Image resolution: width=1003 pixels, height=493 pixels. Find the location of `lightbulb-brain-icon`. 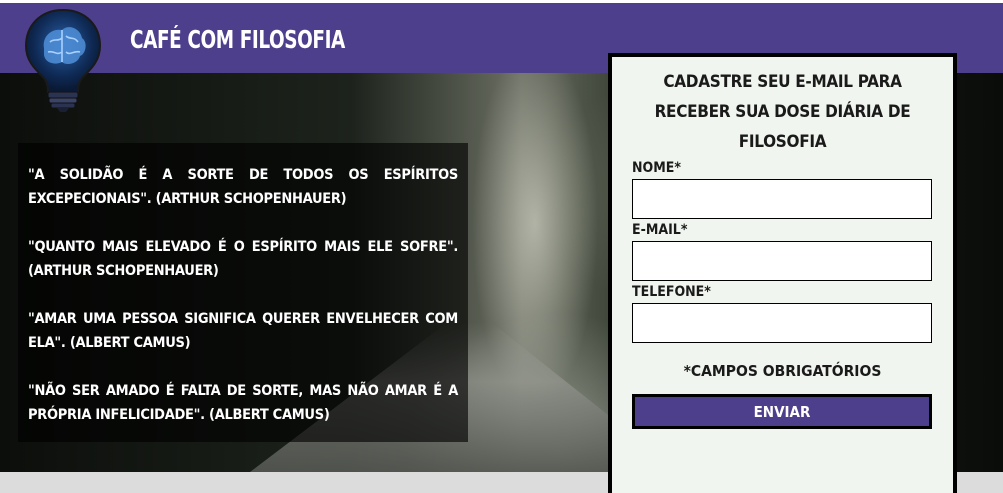

lightbulb-brain-icon is located at coordinates (63, 60).